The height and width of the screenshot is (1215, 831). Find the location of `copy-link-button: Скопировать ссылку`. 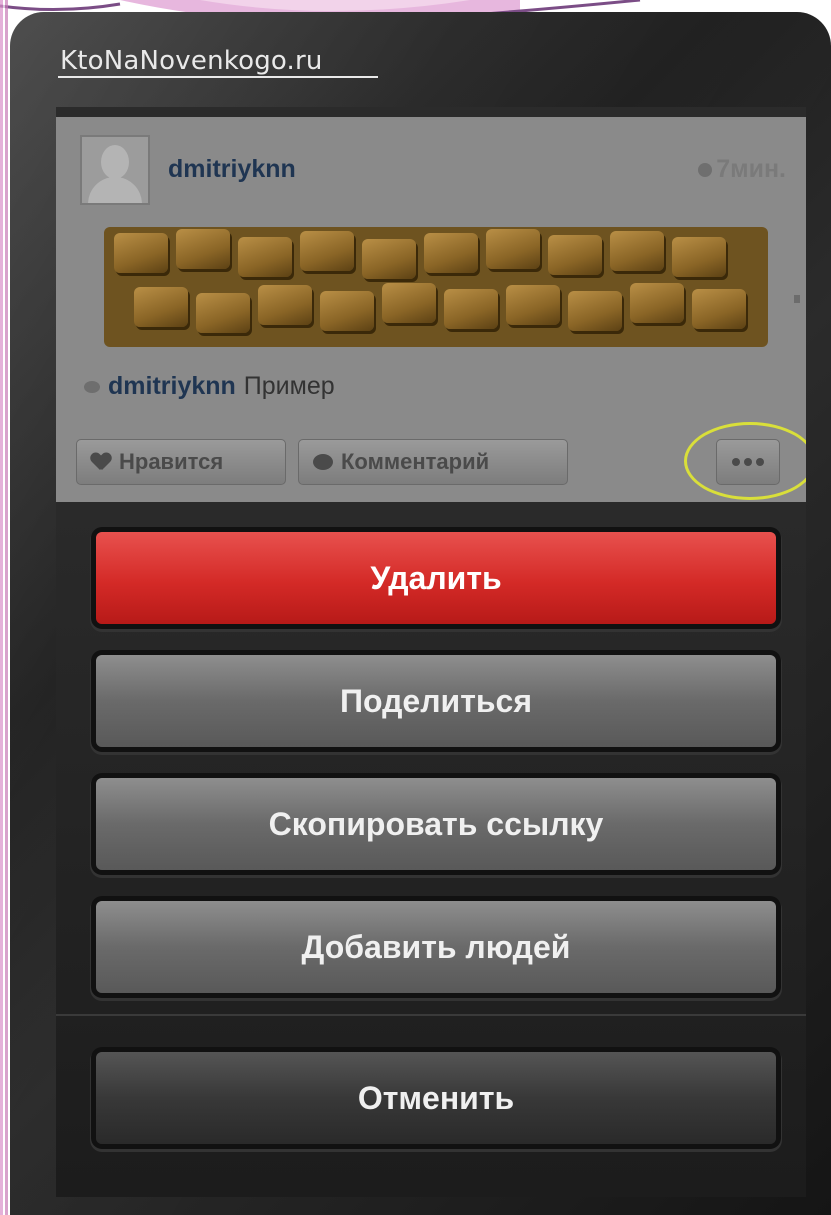

copy-link-button: Скопировать ссылку is located at coordinates (436, 824).